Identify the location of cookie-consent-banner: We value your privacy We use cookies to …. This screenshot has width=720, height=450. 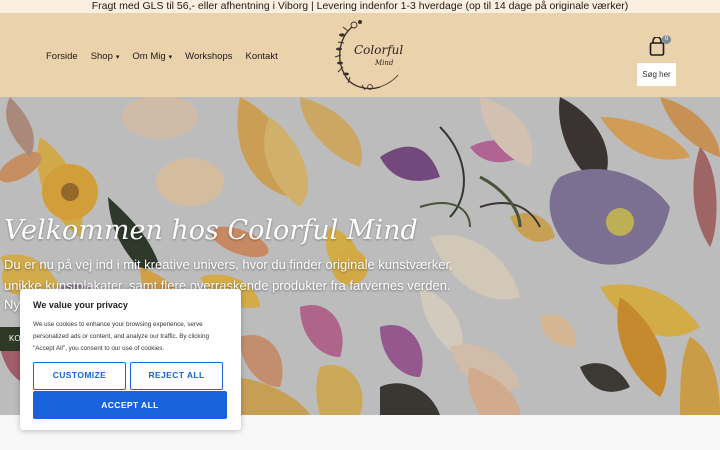
(130, 359).